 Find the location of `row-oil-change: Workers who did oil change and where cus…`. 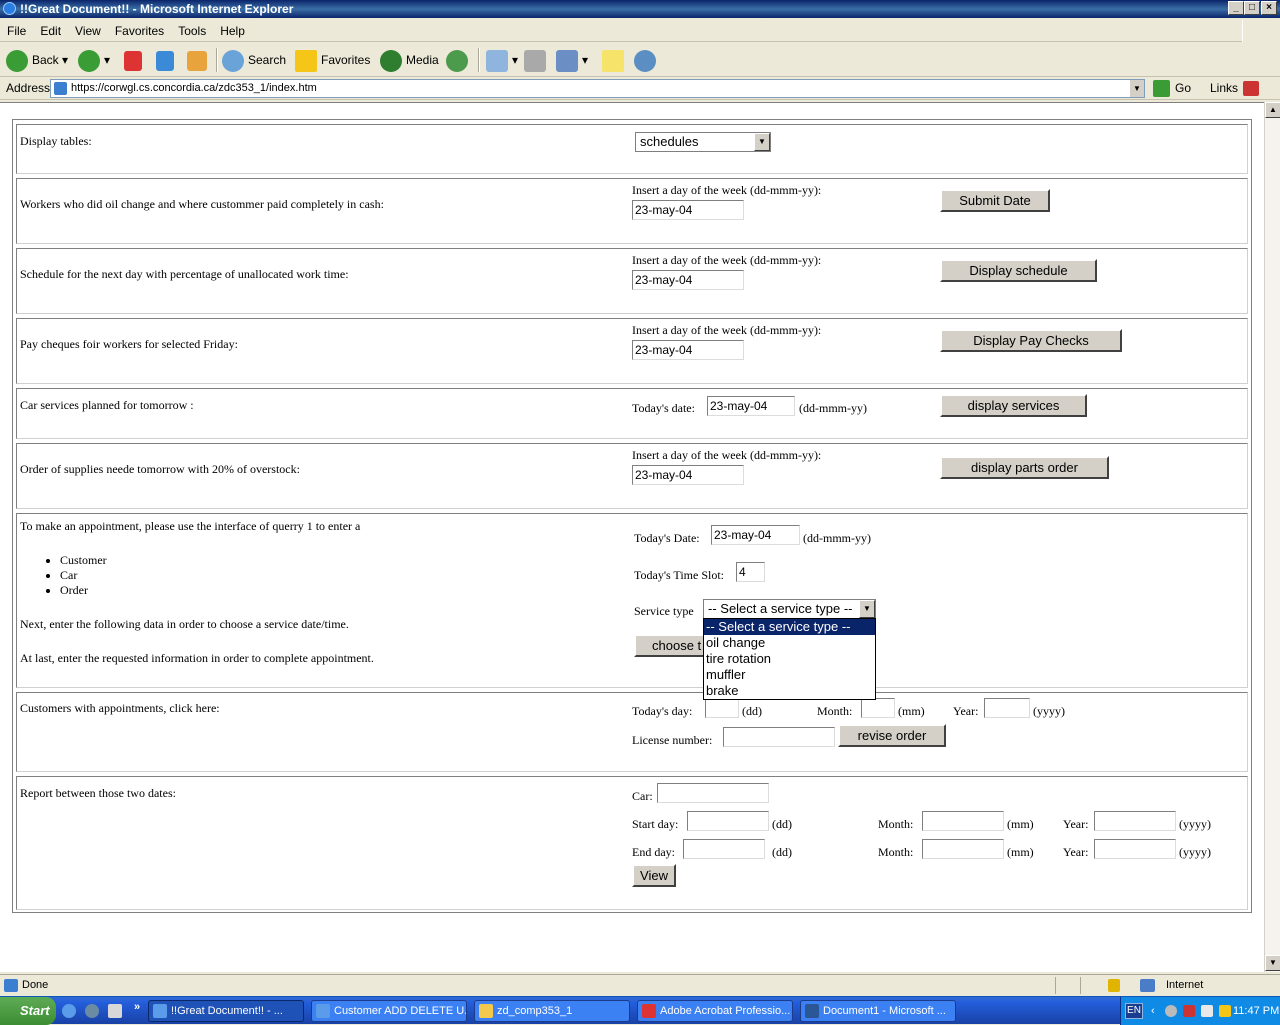

row-oil-change: Workers who did oil change and where cus… is located at coordinates (632, 211).